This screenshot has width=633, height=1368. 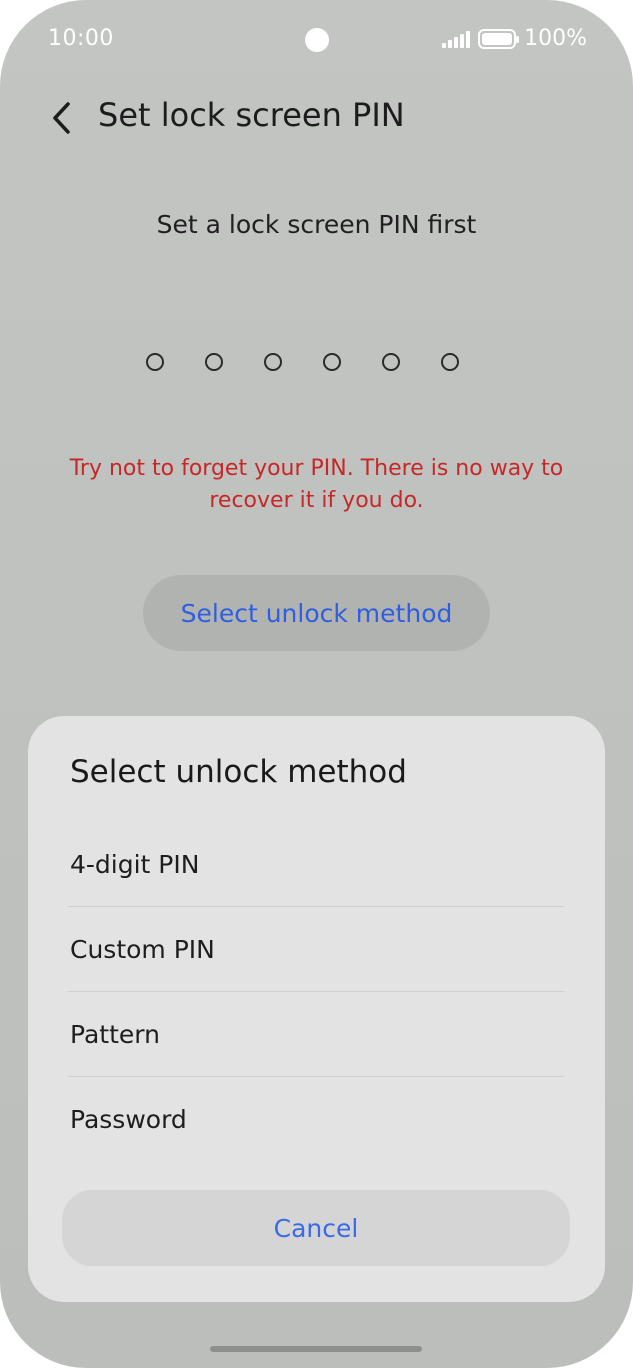 I want to click on pin-subtitle: Set a lock screen PIN first, so click(x=316, y=224).